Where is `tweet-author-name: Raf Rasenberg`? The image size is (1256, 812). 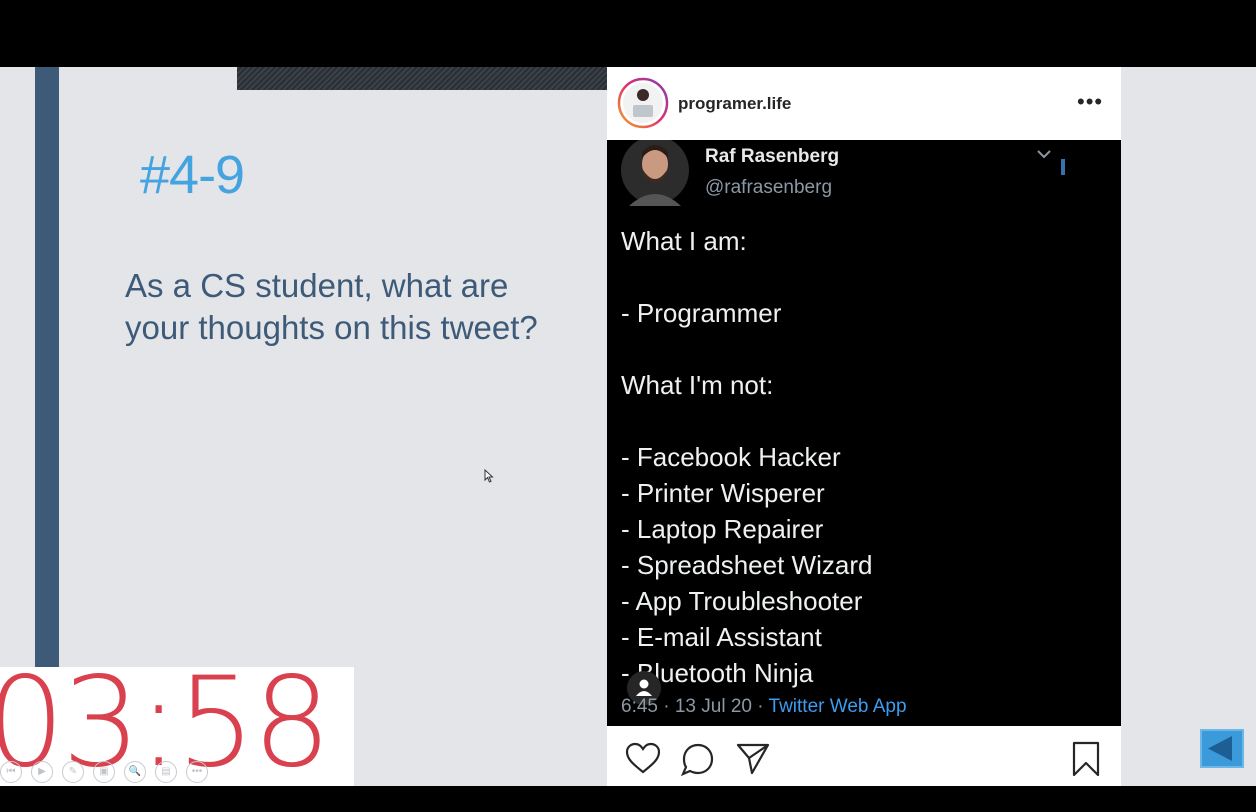
tweet-author-name: Raf Rasenberg is located at coordinates (772, 156).